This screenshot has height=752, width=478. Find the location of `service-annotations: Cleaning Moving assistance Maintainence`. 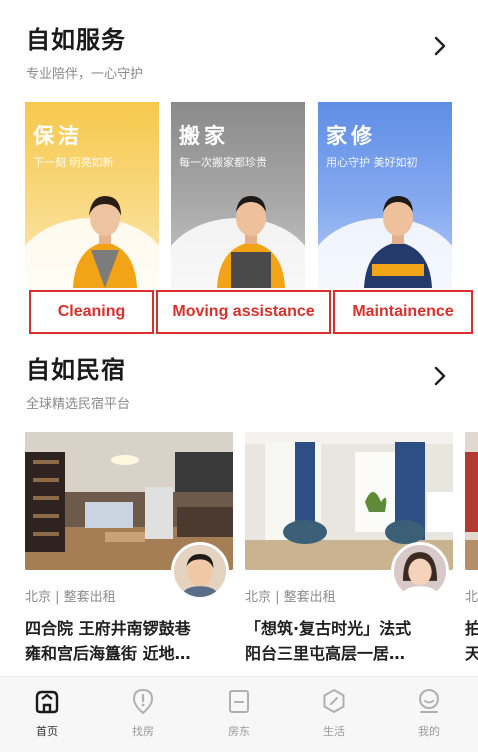

service-annotations: Cleaning Moving assistance Maintainence is located at coordinates (251, 312).